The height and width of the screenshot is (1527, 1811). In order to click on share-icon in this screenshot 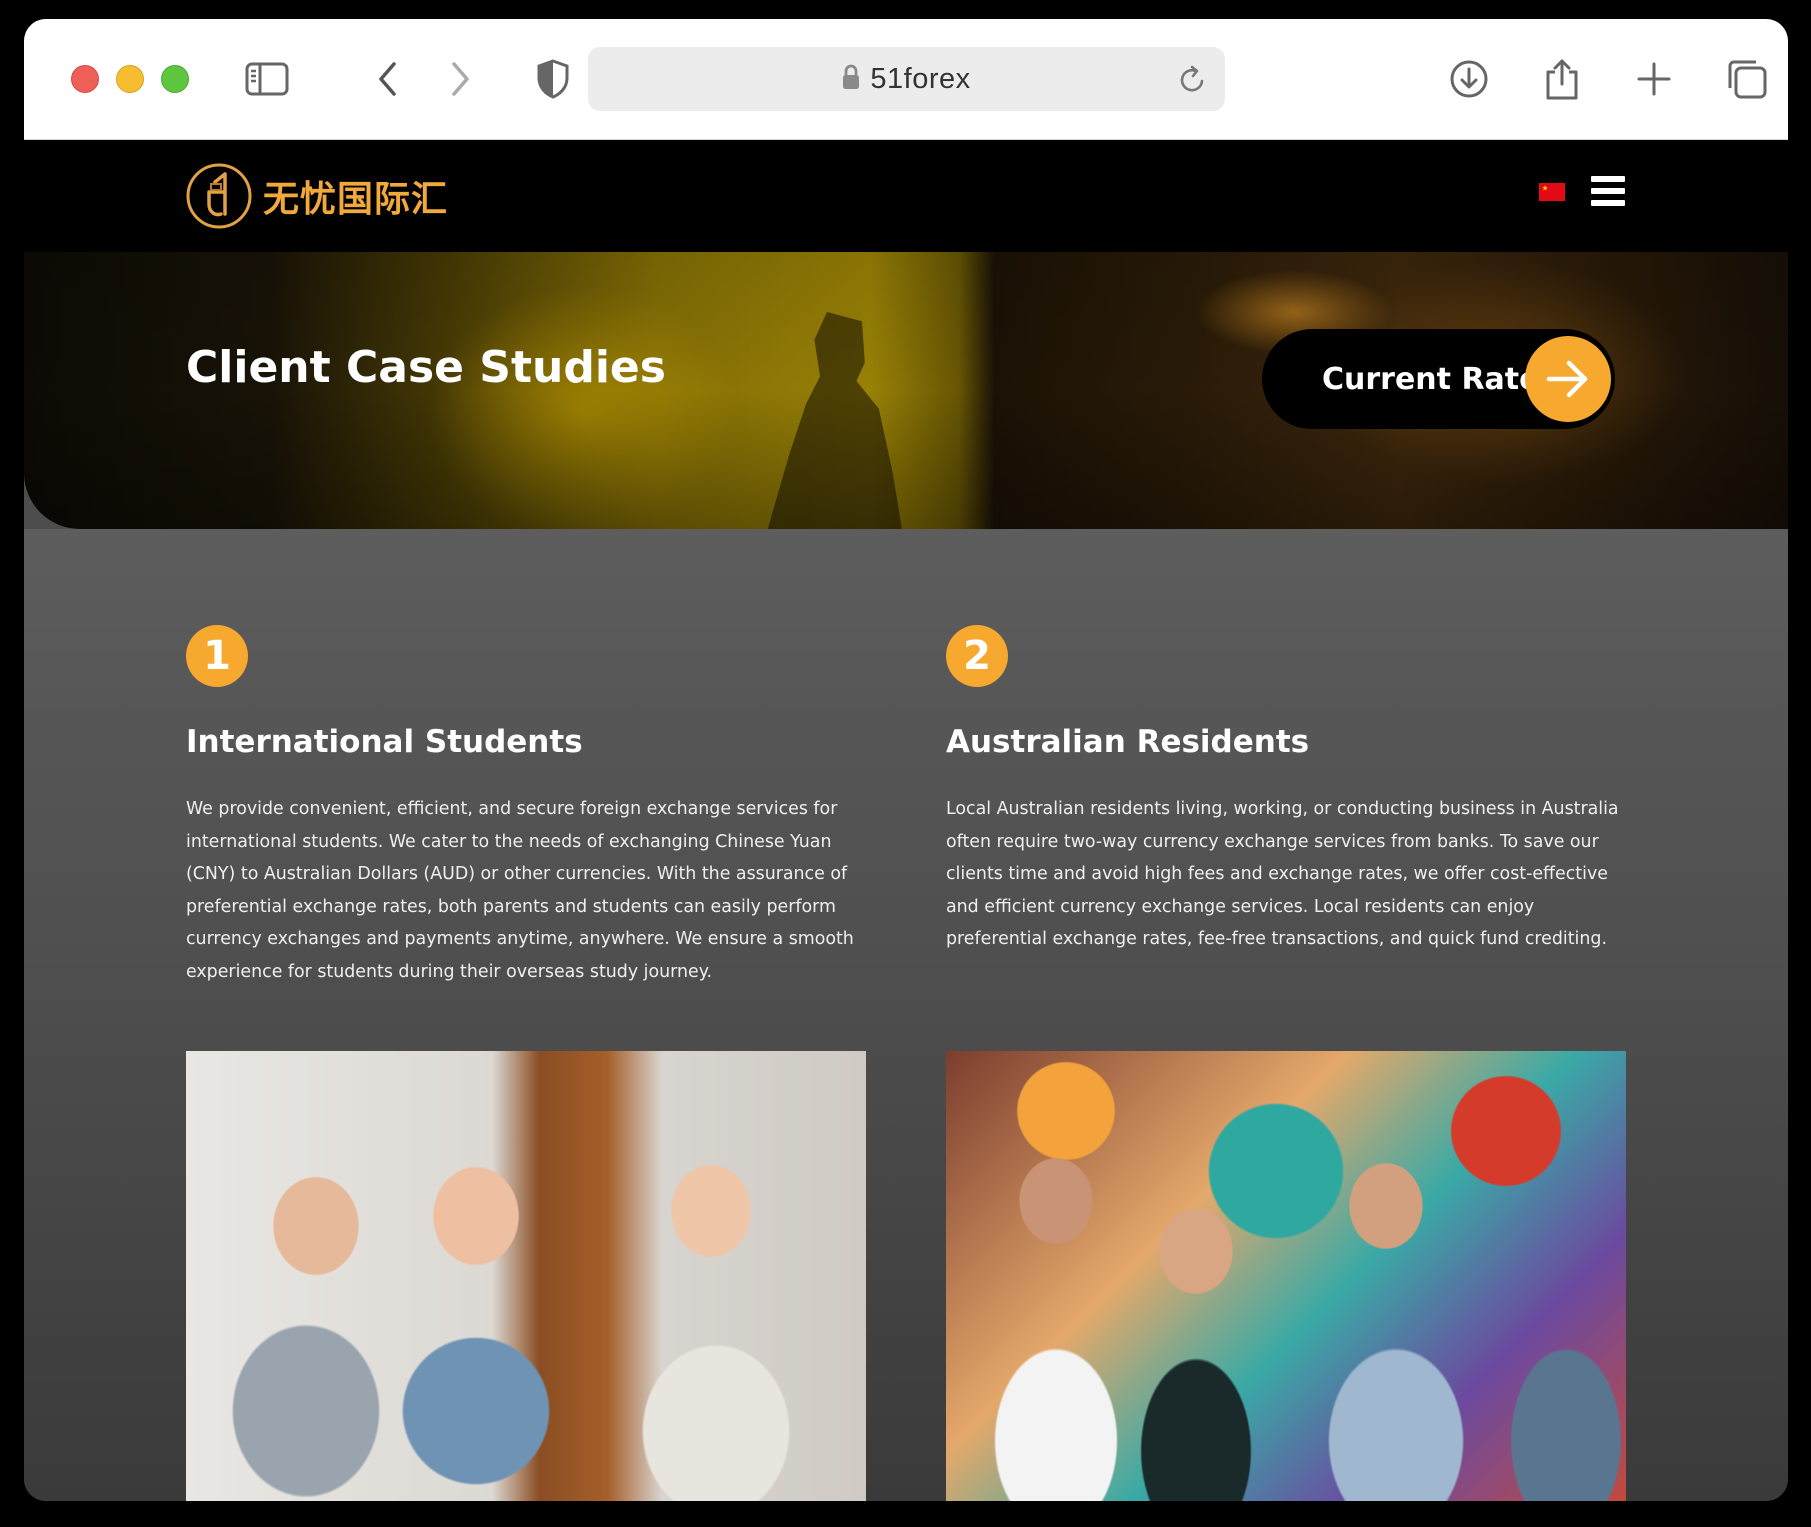, I will do `click(1562, 79)`.